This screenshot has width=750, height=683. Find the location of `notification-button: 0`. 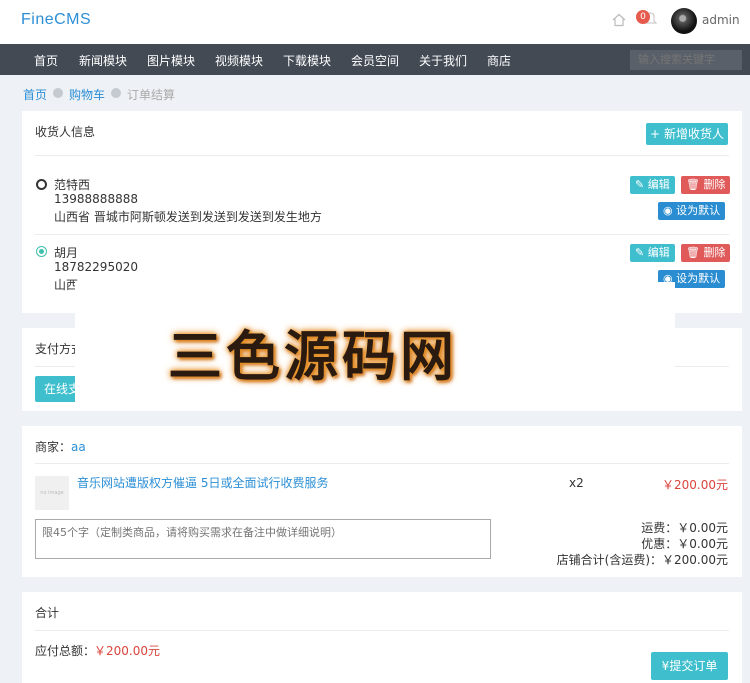

notification-button: 0 is located at coordinates (647, 20).